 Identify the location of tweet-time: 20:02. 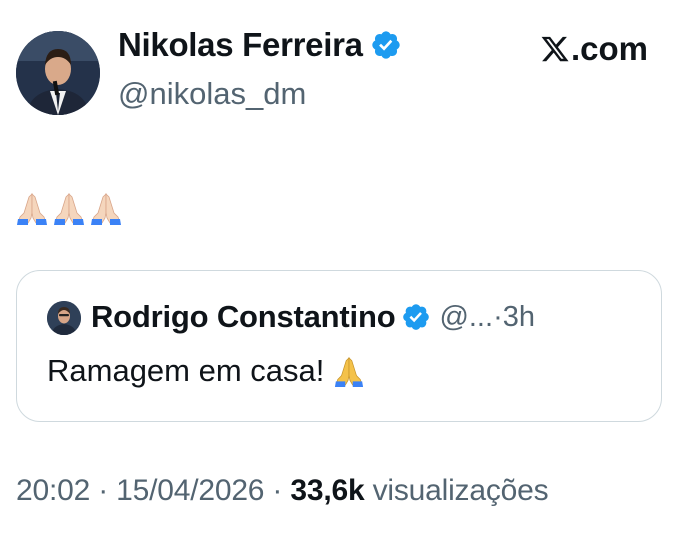
(53, 490).